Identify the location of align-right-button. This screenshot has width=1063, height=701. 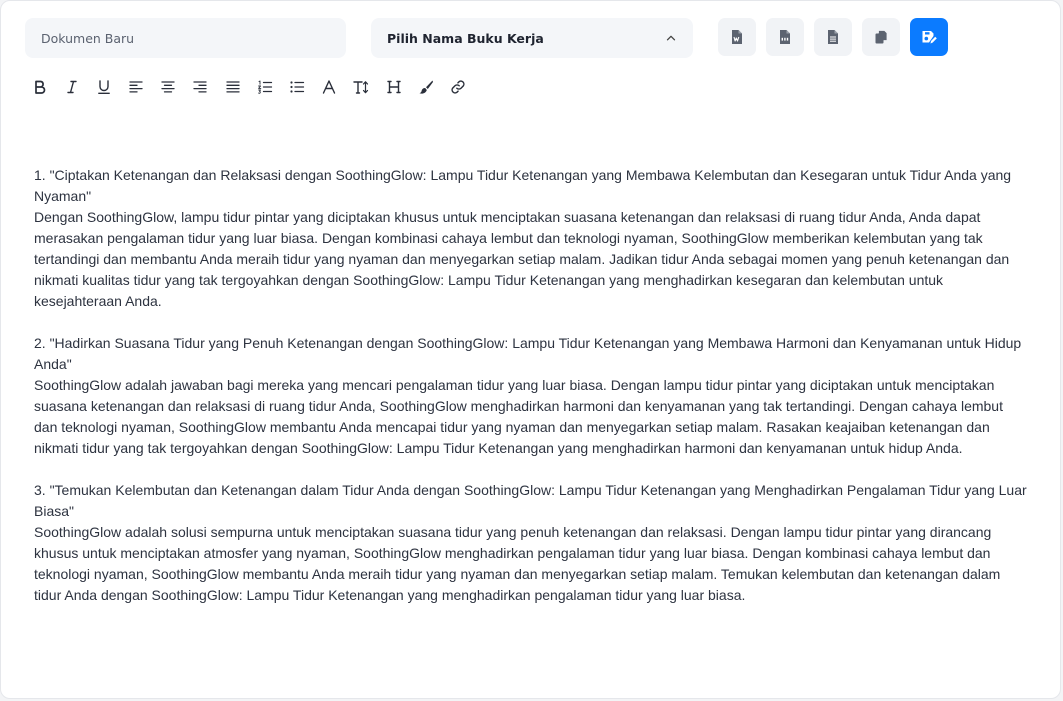
(200, 87).